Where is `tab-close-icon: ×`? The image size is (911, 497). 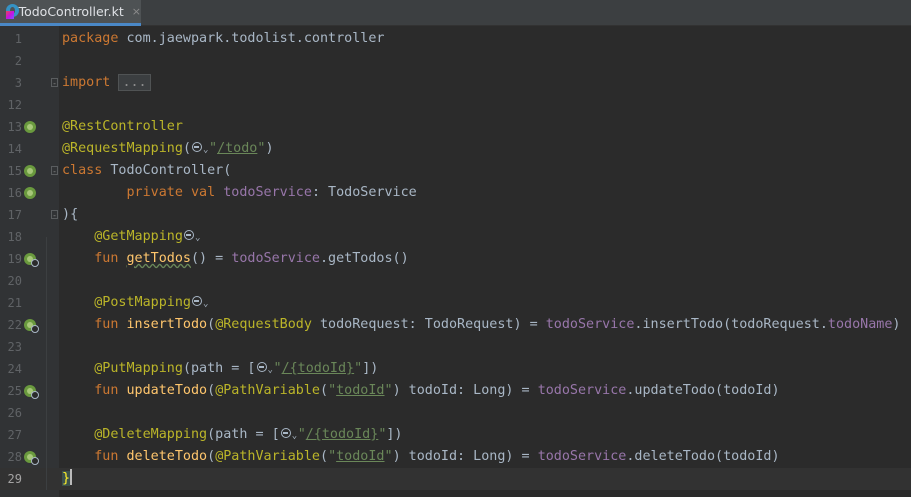
tab-close-icon: × is located at coordinates (136, 11).